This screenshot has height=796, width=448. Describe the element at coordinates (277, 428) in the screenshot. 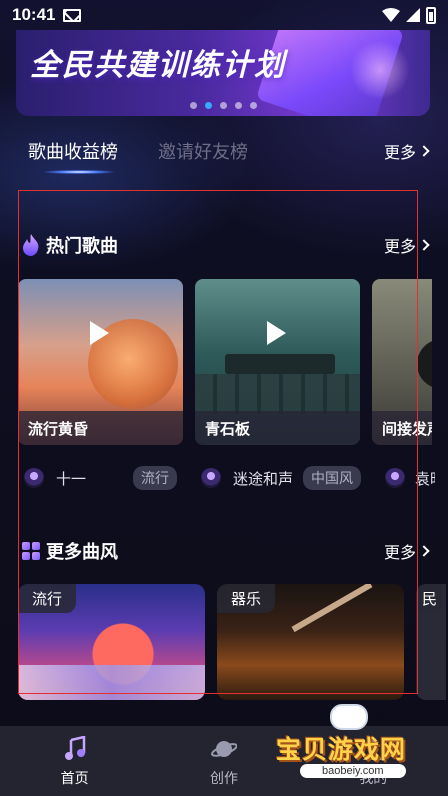

I see `song-title: 青石板` at that location.